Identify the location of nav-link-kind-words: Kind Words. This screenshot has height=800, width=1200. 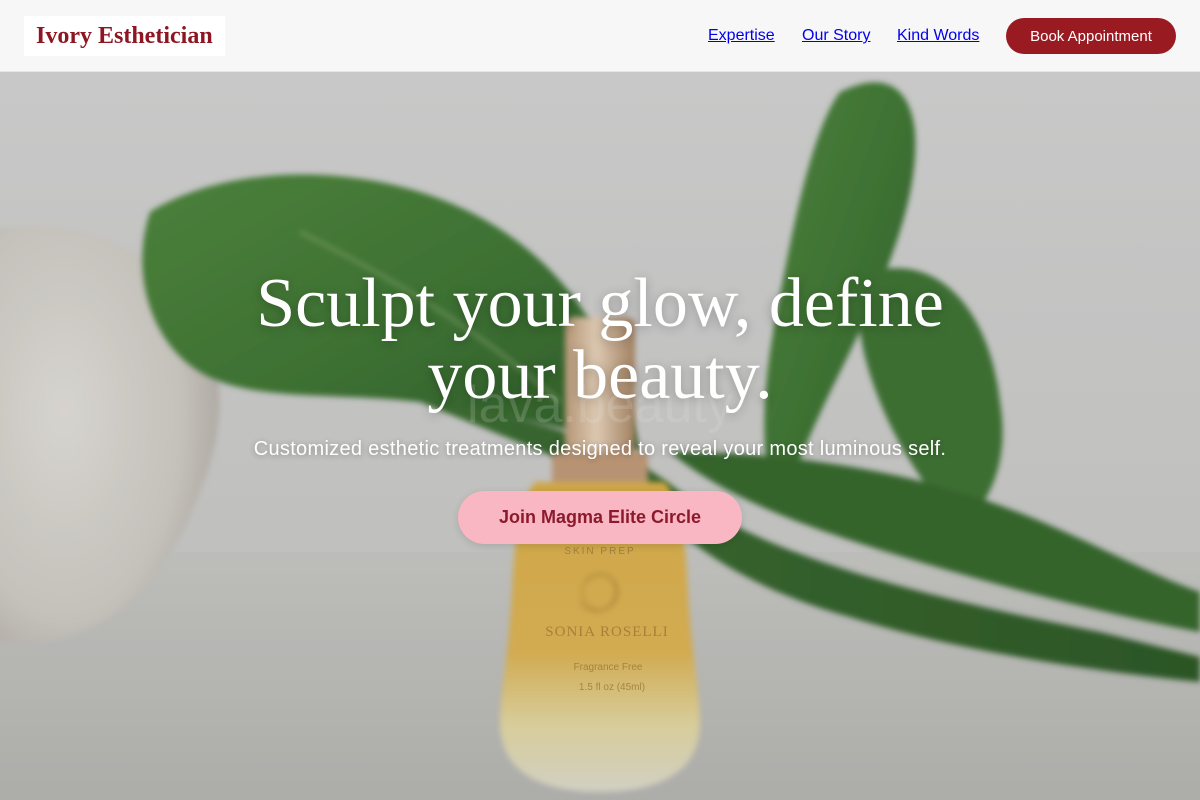
(938, 36).